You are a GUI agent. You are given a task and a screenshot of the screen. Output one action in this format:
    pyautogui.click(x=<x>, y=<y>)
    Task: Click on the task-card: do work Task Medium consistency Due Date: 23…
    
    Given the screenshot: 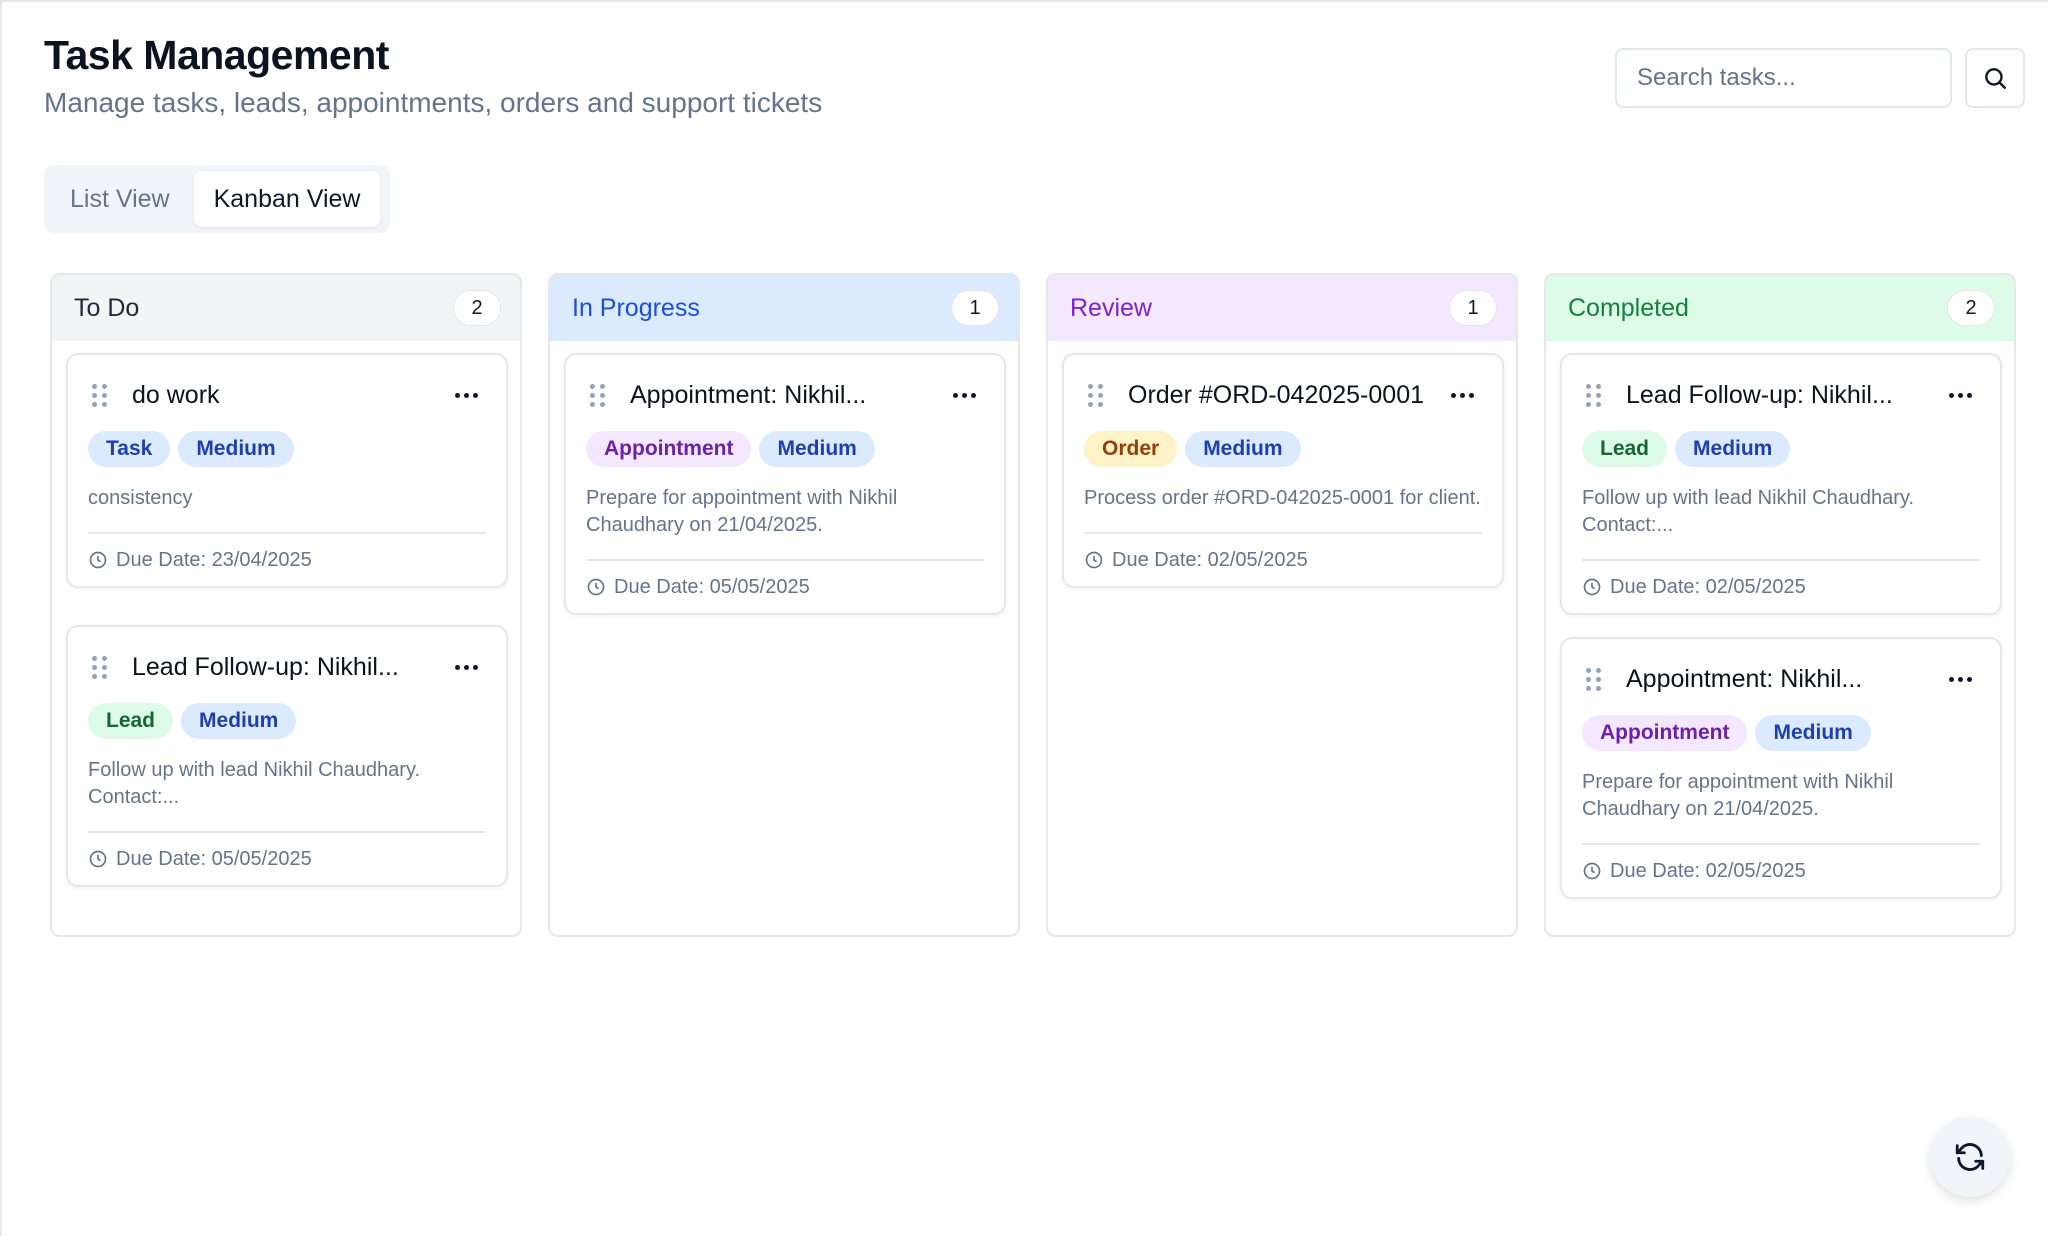 What is the action you would take?
    pyautogui.click(x=287, y=470)
    